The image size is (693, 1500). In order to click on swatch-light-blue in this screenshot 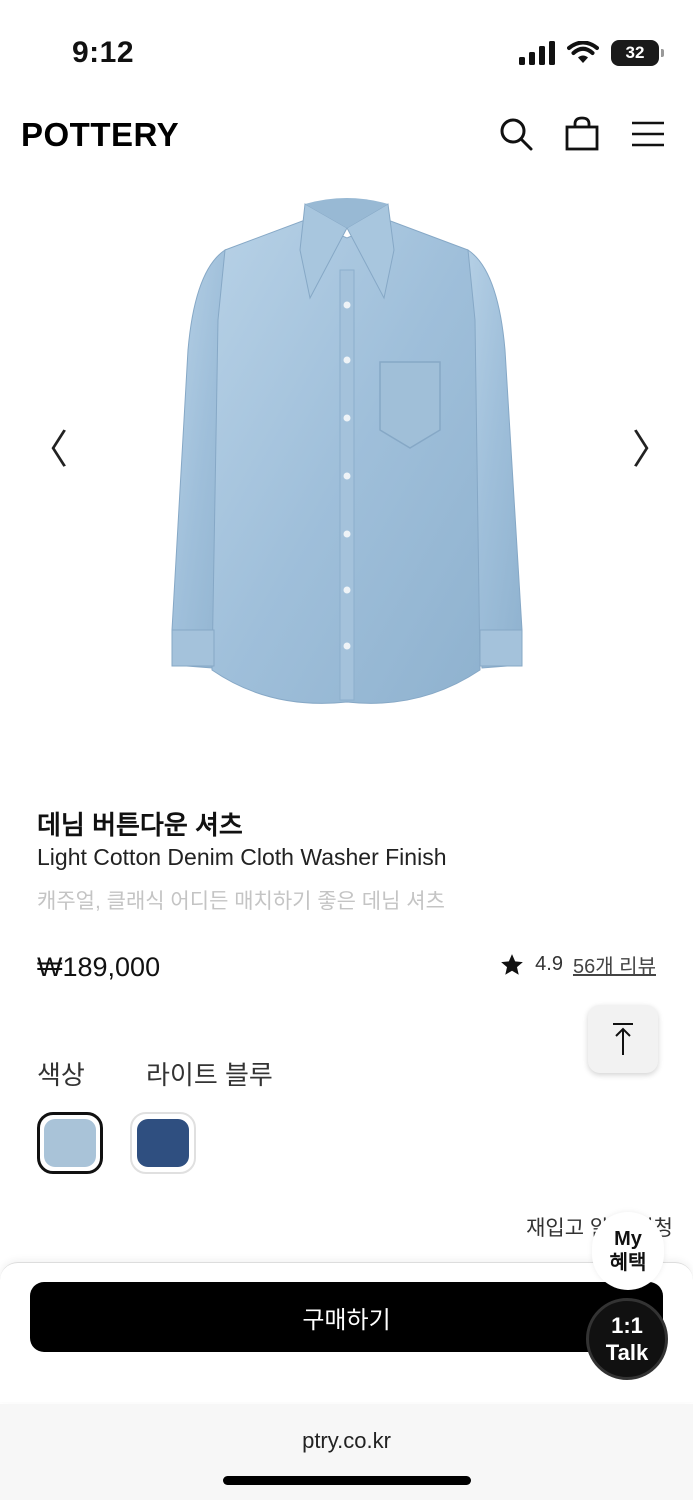, I will do `click(70, 1143)`.